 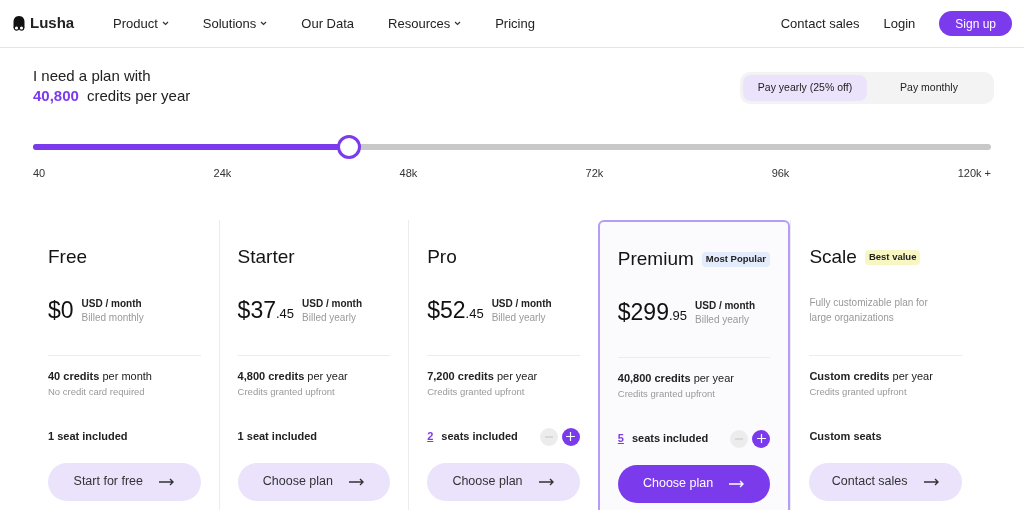 What do you see at coordinates (845, 437) in the screenshot?
I see `seats-text: Custom seats` at bounding box center [845, 437].